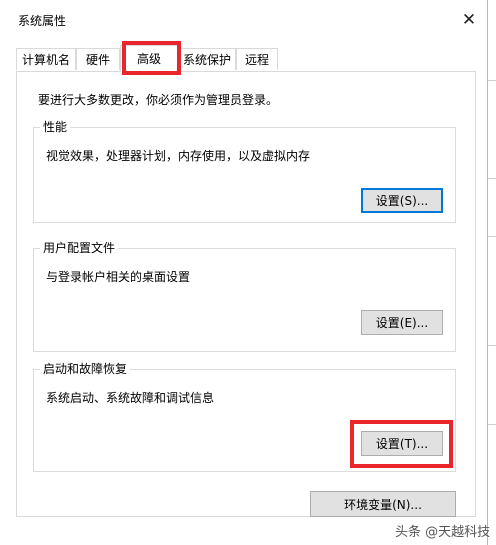 This screenshot has width=496, height=545. What do you see at coordinates (42, 21) in the screenshot?
I see `window-title: 系统属性` at bounding box center [42, 21].